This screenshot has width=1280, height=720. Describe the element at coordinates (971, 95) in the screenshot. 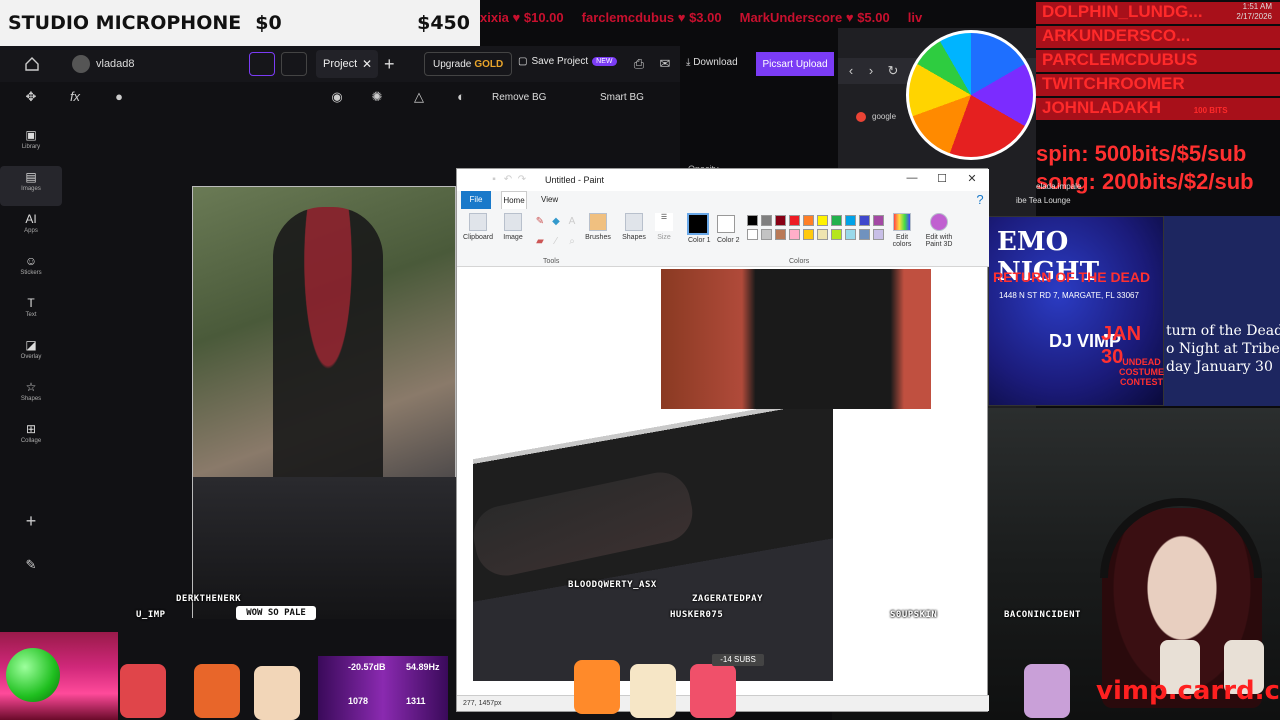

I see `spin-wheel` at that location.